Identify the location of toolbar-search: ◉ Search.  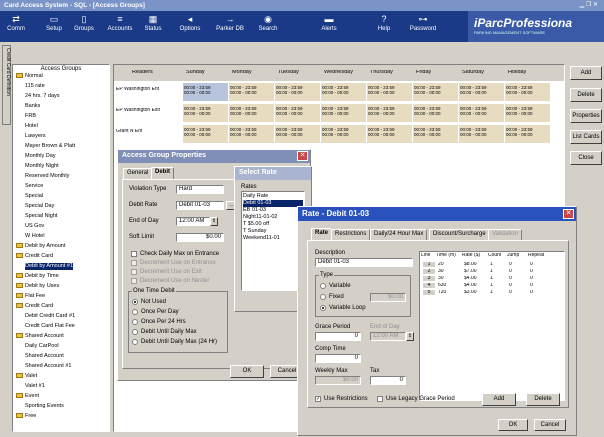
(268, 23).